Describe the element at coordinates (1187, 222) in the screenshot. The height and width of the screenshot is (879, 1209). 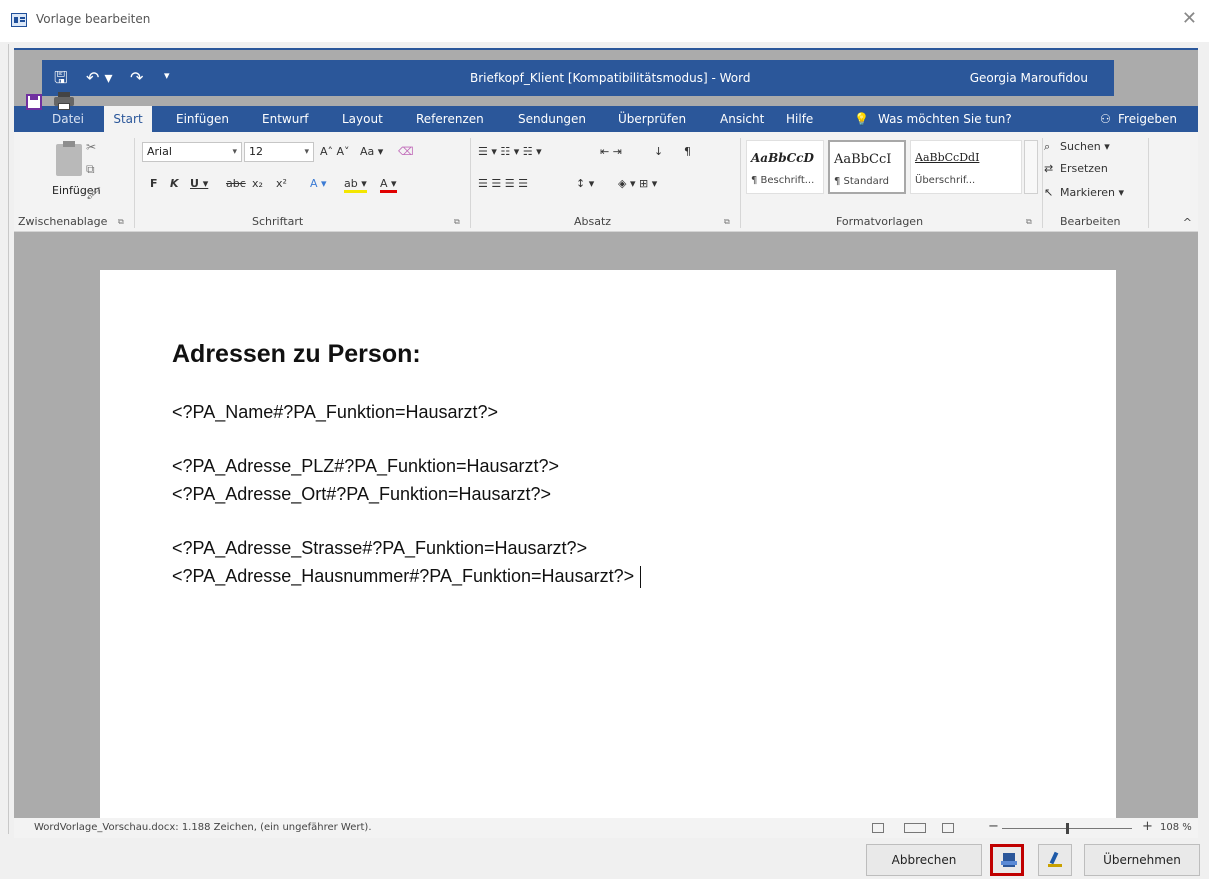
I see `collapse-ribbon-icon: ^` at that location.